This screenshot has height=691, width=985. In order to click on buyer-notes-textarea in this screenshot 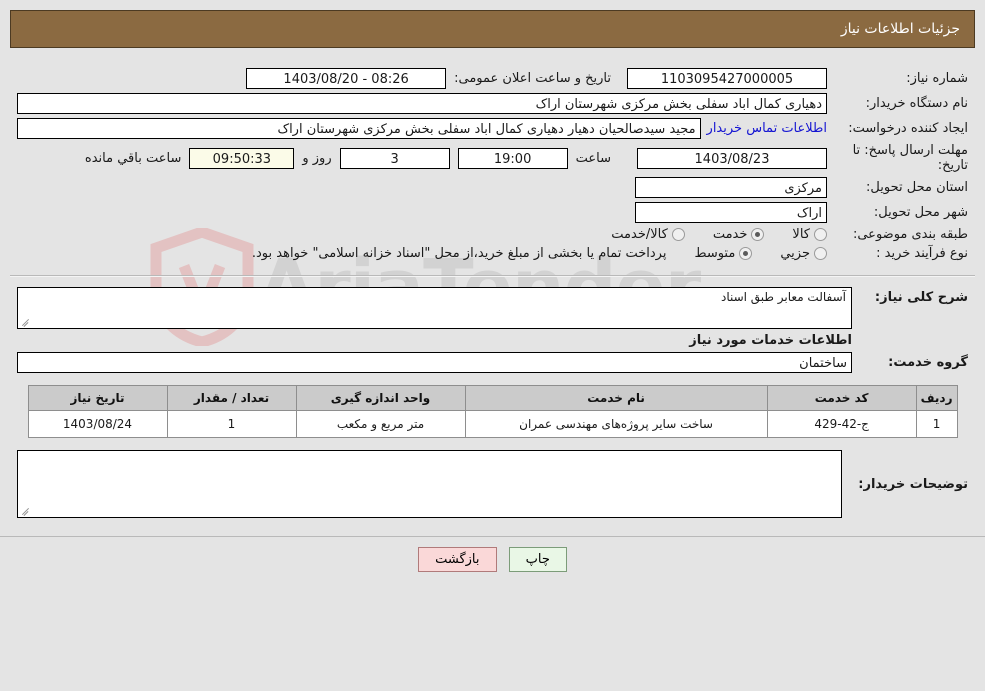, I will do `click(429, 484)`.